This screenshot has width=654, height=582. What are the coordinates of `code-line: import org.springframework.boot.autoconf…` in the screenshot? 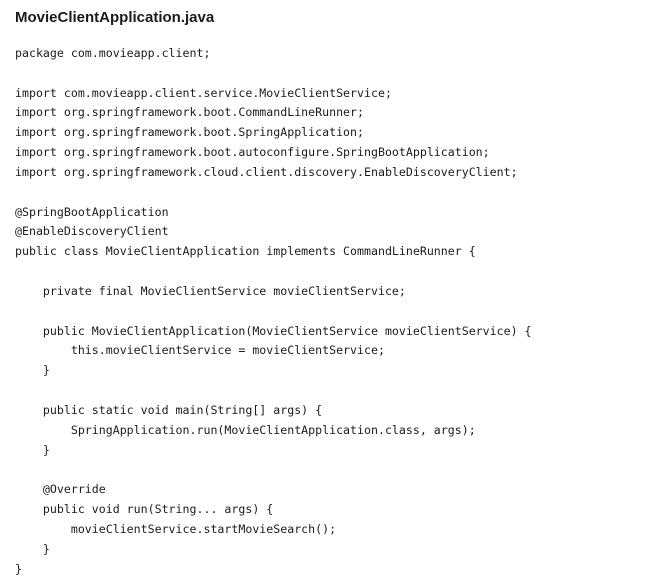 It's located at (252, 152).